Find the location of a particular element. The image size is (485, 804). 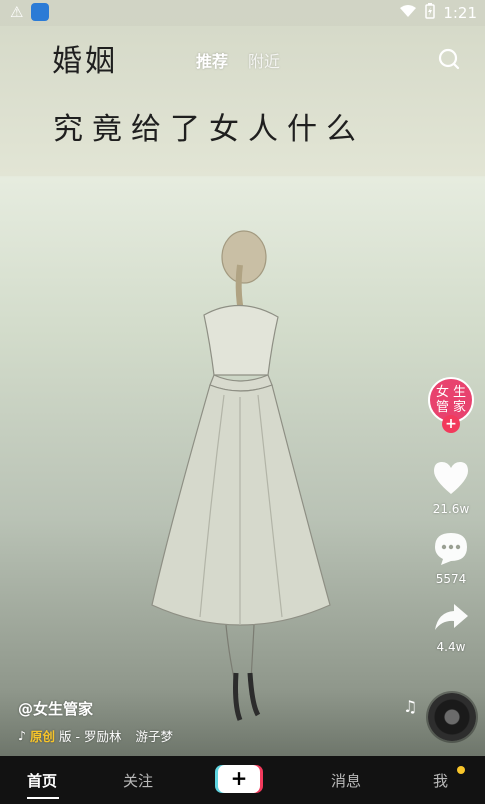

music-song: 游子梦 is located at coordinates (154, 736).